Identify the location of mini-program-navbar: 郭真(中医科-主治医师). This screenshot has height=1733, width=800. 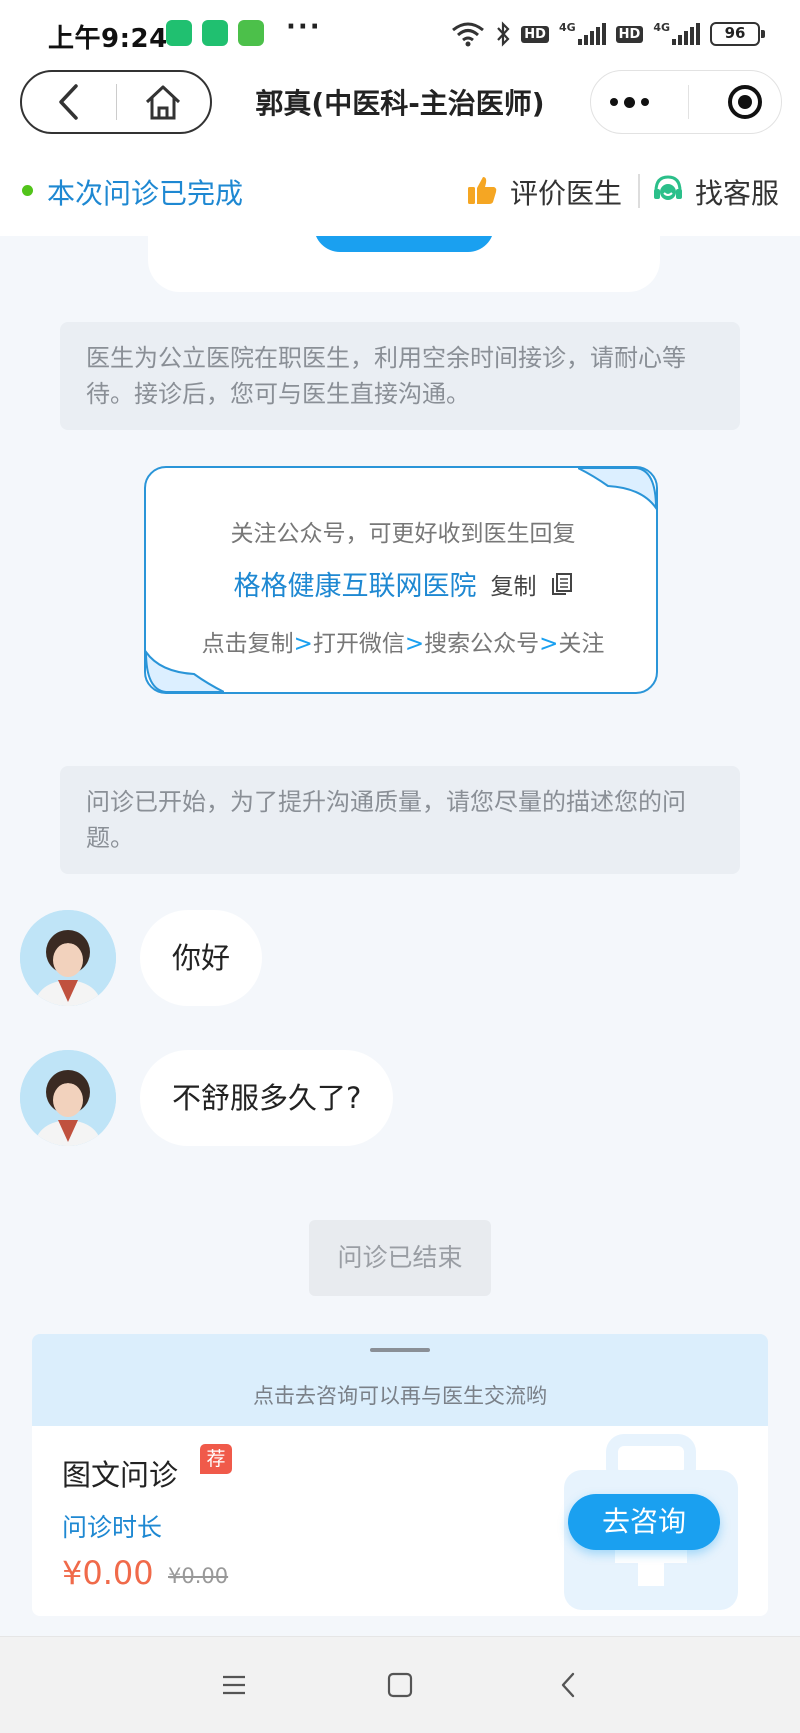
(400, 102).